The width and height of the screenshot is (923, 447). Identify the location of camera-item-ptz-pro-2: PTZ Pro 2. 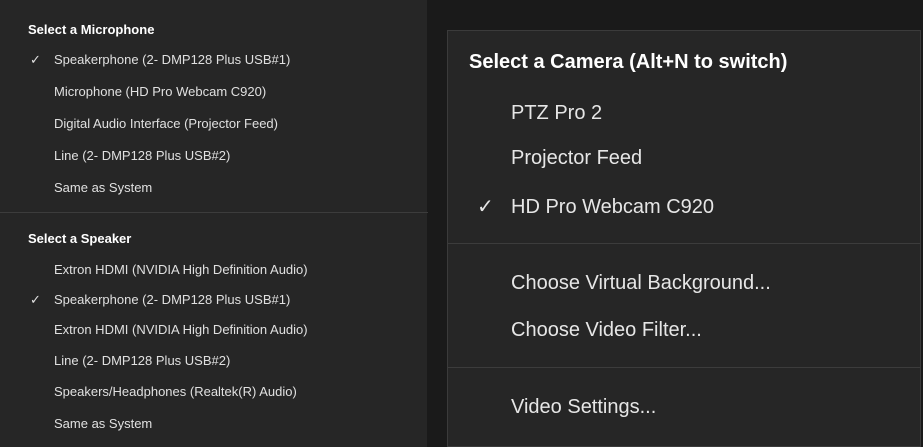
(537, 113).